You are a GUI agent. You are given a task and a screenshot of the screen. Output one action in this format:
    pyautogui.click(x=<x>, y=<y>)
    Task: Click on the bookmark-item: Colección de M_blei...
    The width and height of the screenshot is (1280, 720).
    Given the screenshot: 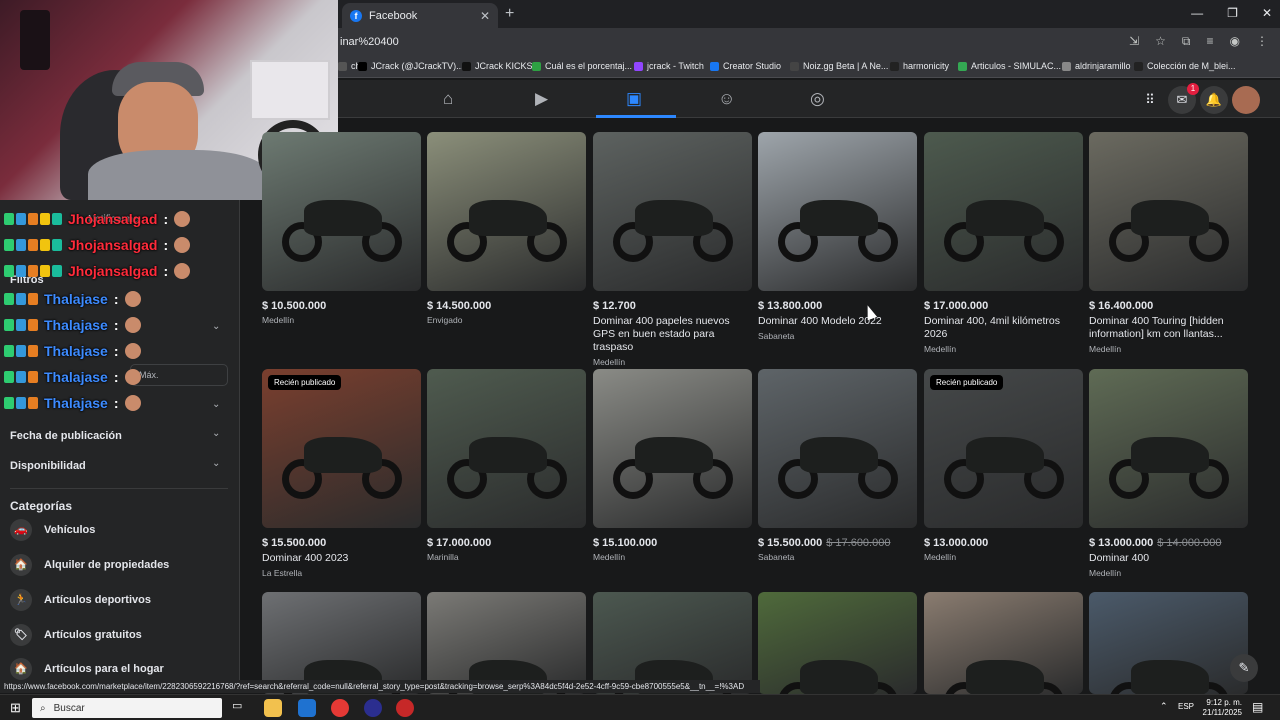 What is the action you would take?
    pyautogui.click(x=1185, y=66)
    